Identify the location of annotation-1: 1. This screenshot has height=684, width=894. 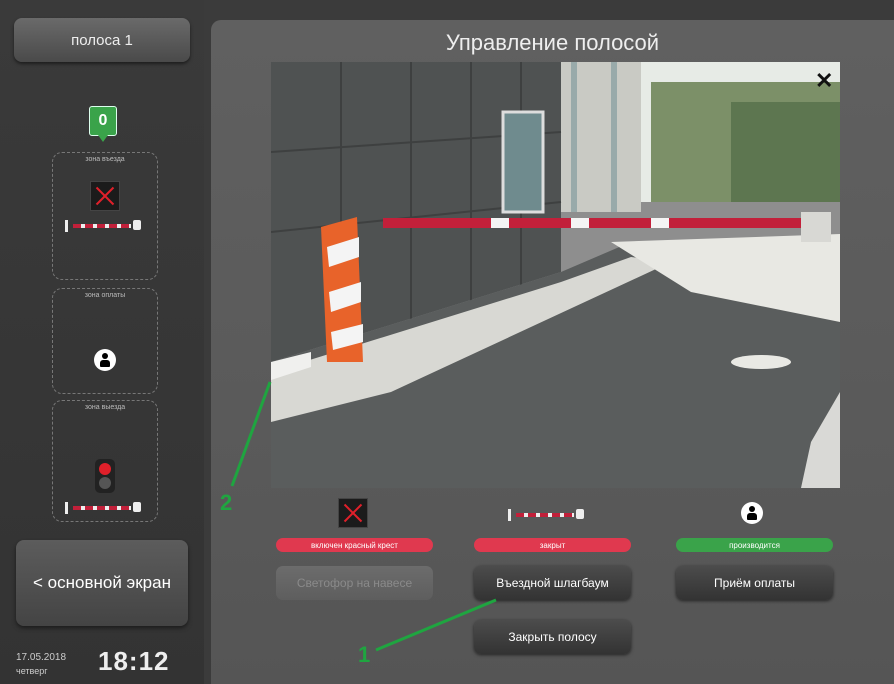
(364, 654).